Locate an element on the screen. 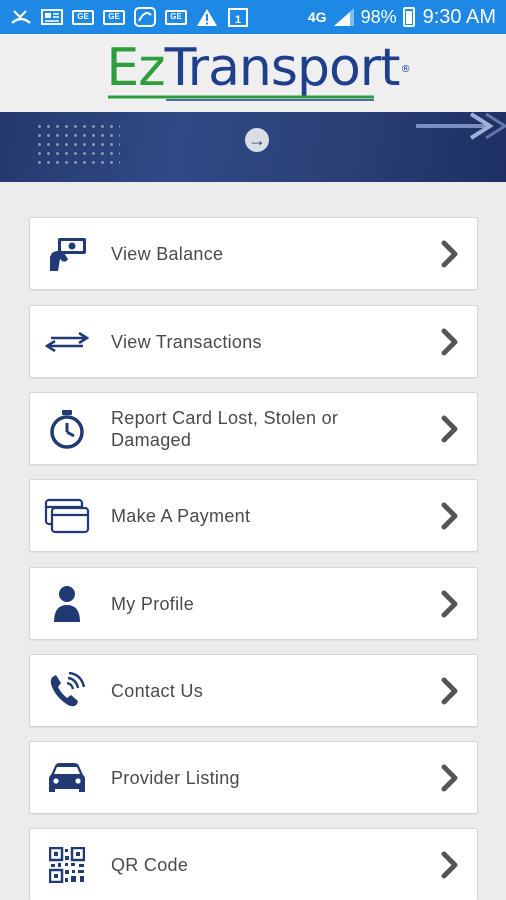 The image size is (506, 900). menu-item-label: Contact Us is located at coordinates (157, 690).